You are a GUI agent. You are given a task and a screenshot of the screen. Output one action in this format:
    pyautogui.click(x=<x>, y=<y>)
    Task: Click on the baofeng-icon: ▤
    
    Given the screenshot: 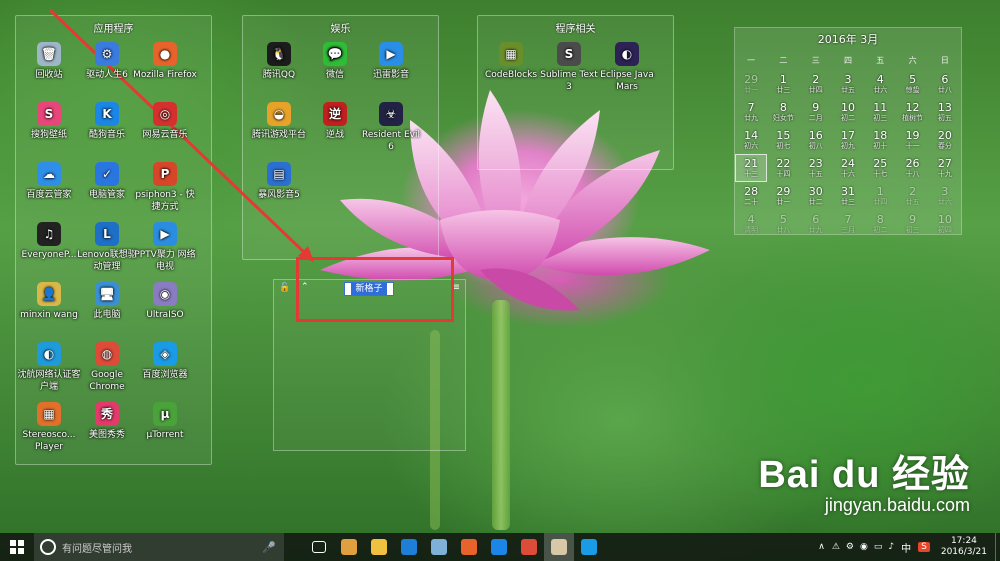 What is the action you would take?
    pyautogui.click(x=279, y=174)
    